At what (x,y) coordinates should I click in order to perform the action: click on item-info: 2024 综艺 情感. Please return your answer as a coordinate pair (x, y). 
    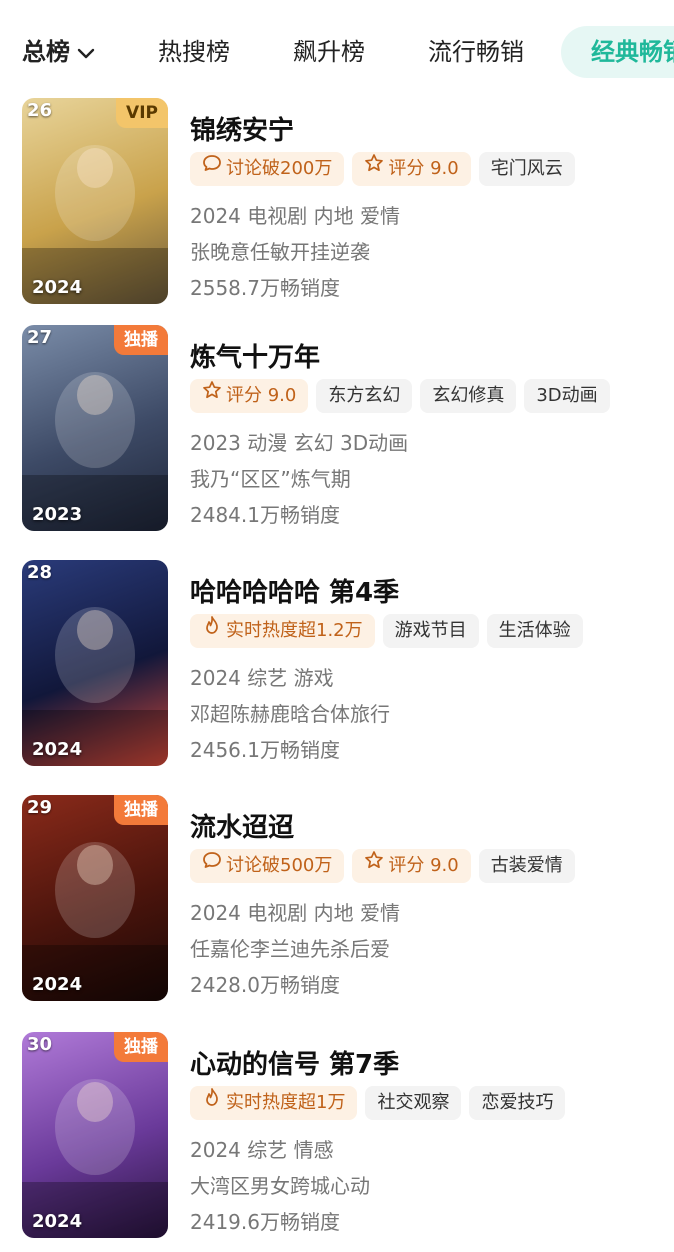
    Looking at the image, I should click on (262, 1150).